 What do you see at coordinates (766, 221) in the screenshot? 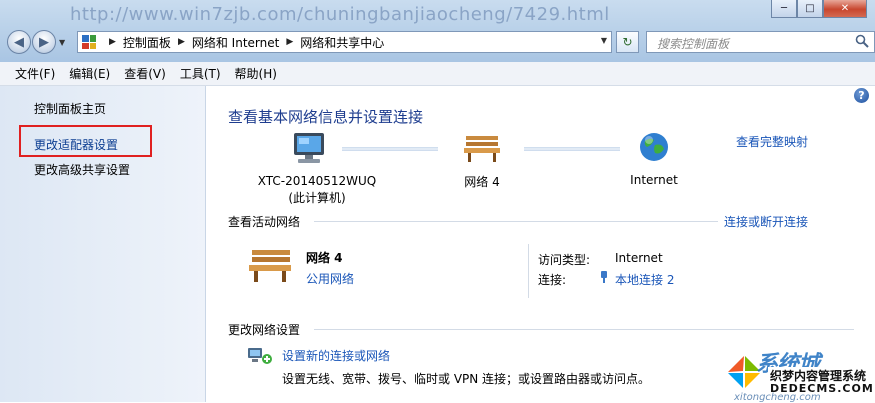
I see `connect-disconnect-link: 连接或断开连接` at bounding box center [766, 221].